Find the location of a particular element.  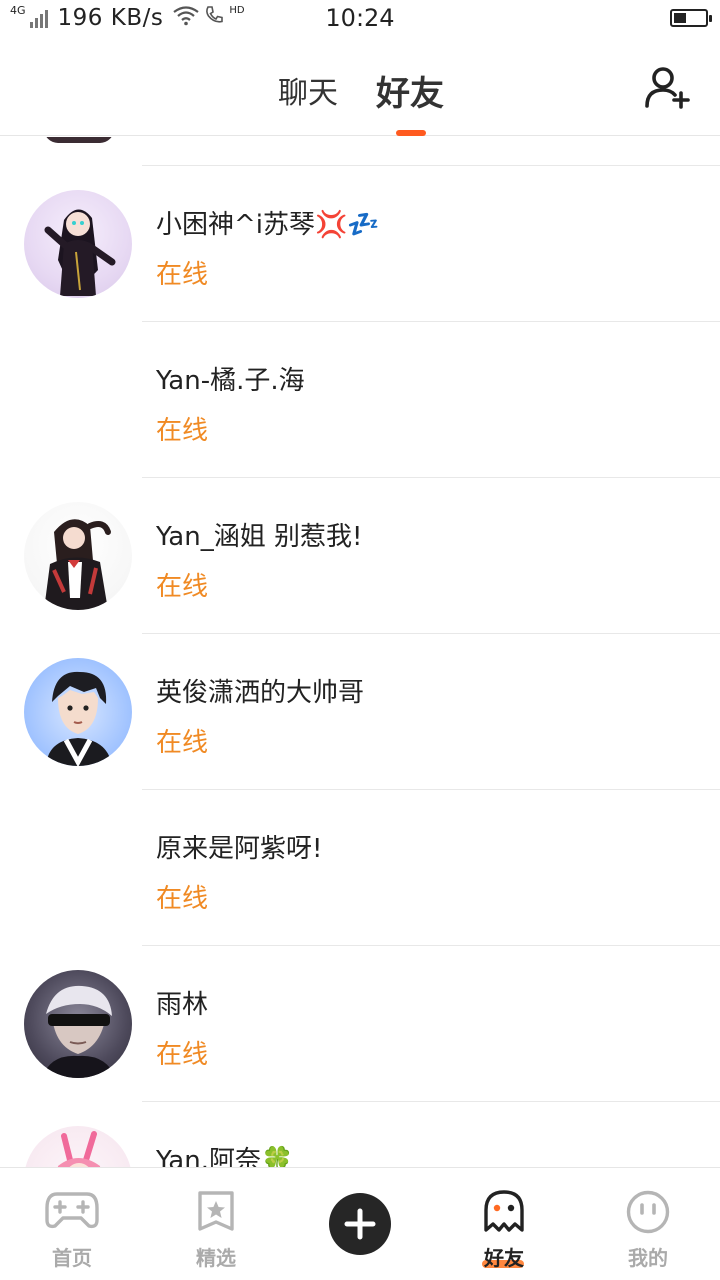

friend-name: Yan-橘.子.海 is located at coordinates (230, 381).